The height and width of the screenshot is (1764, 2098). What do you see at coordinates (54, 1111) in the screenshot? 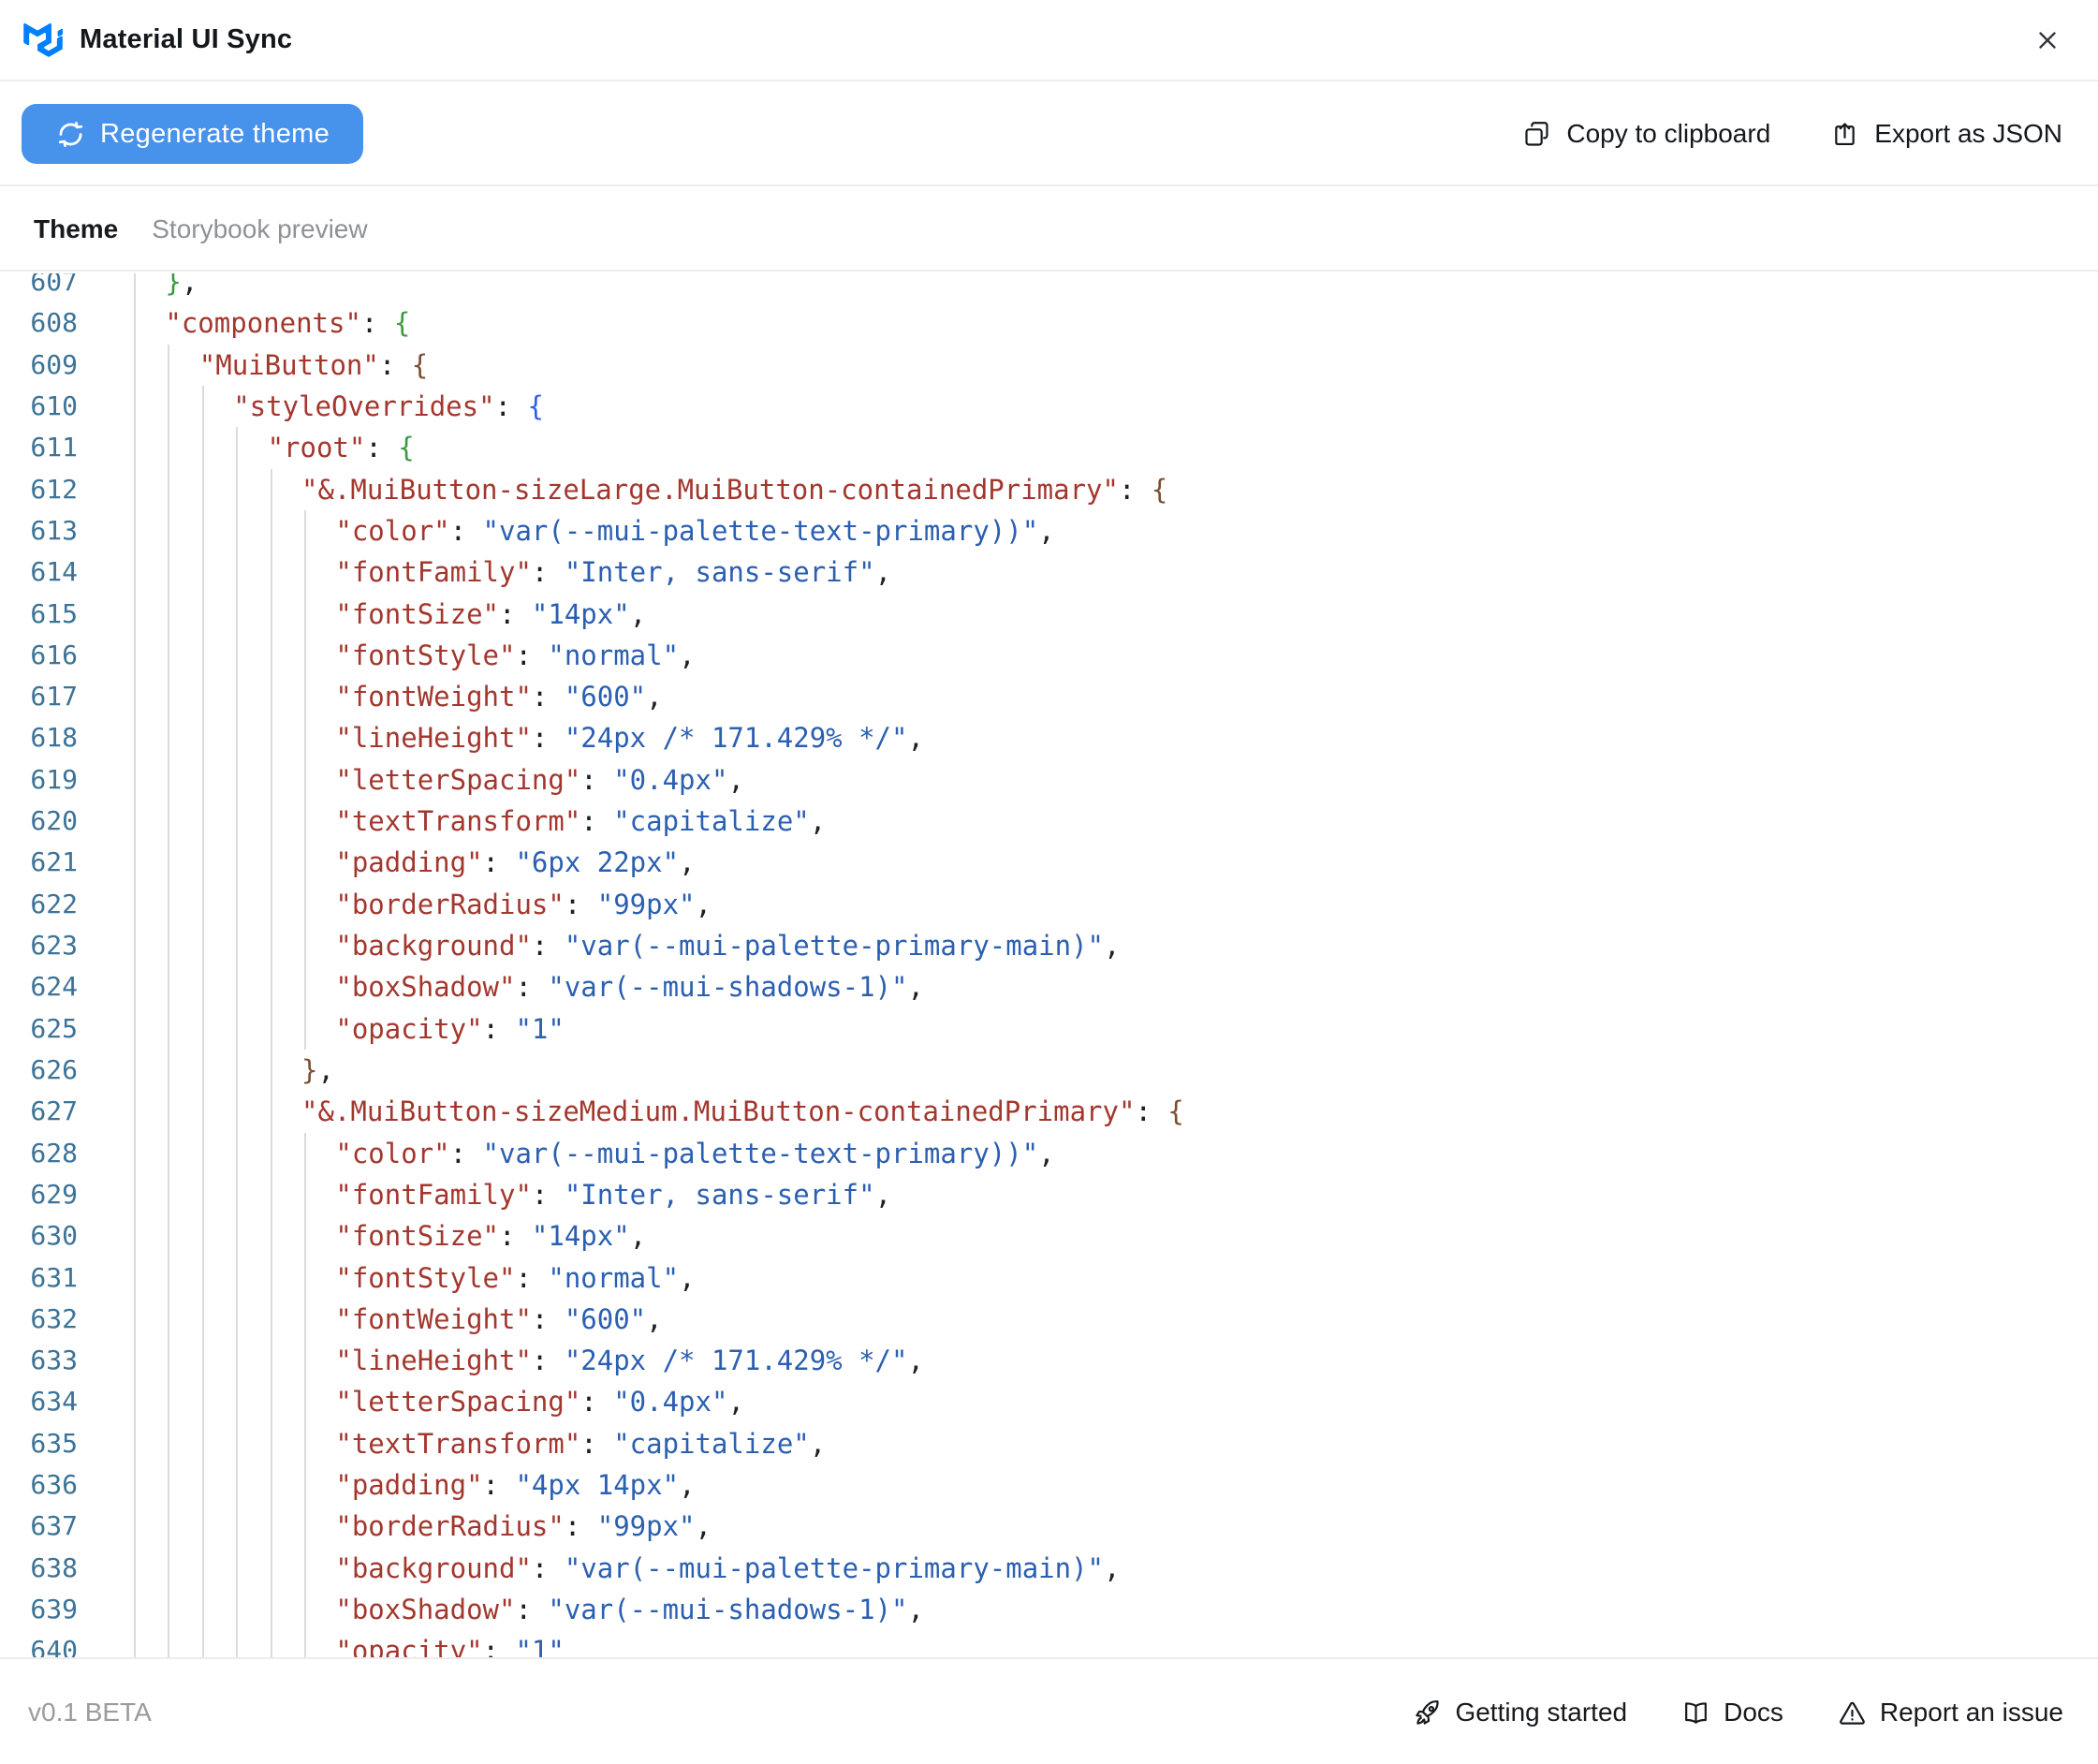
I see `line-number: 627` at bounding box center [54, 1111].